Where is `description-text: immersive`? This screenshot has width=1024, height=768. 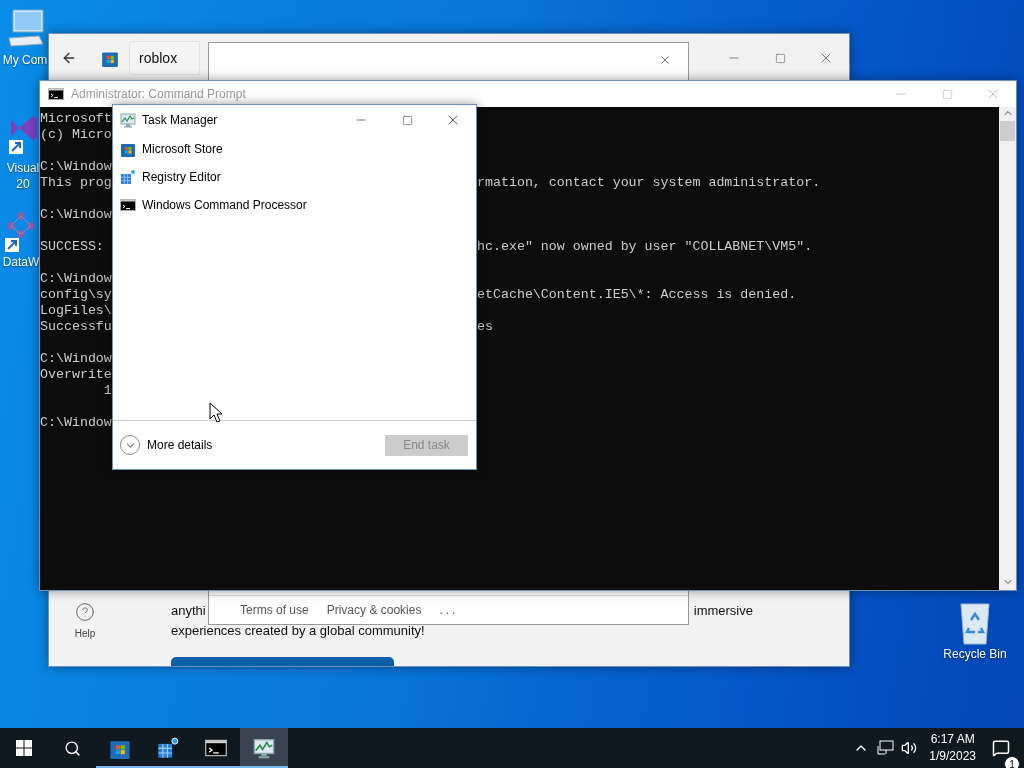 description-text: immersive is located at coordinates (723, 611).